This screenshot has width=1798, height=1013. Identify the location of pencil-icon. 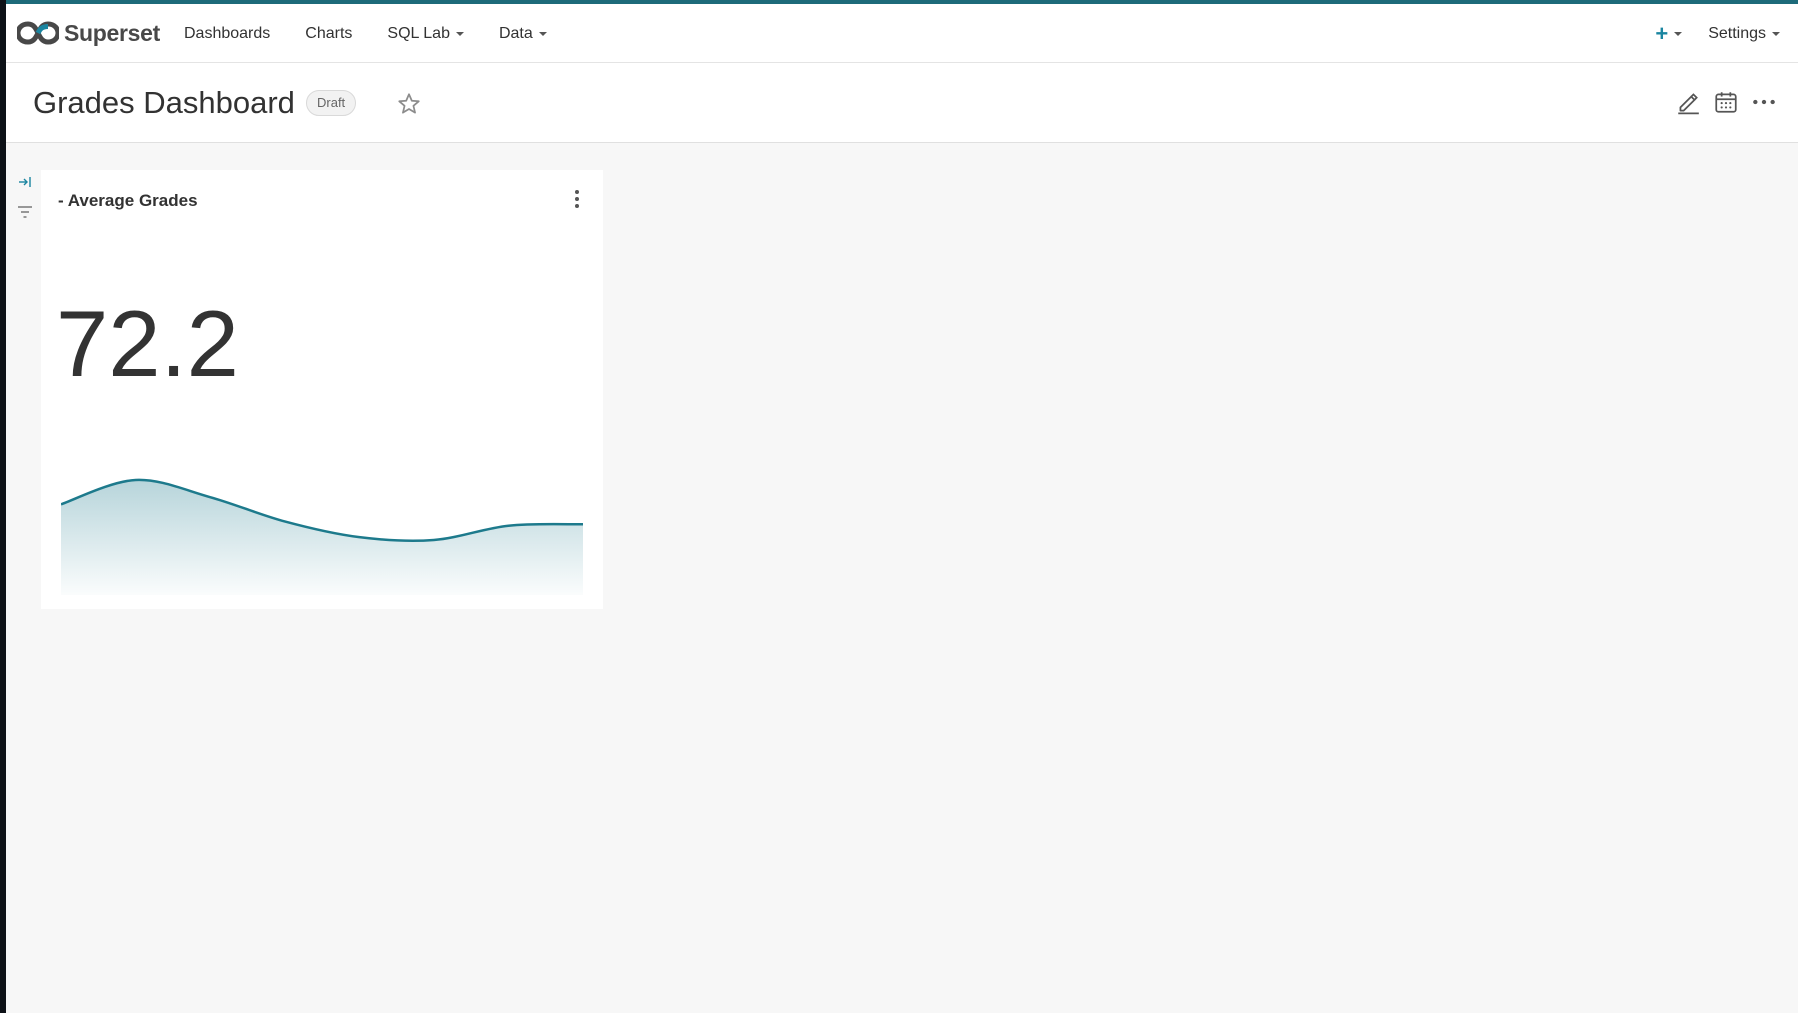
(1688, 104).